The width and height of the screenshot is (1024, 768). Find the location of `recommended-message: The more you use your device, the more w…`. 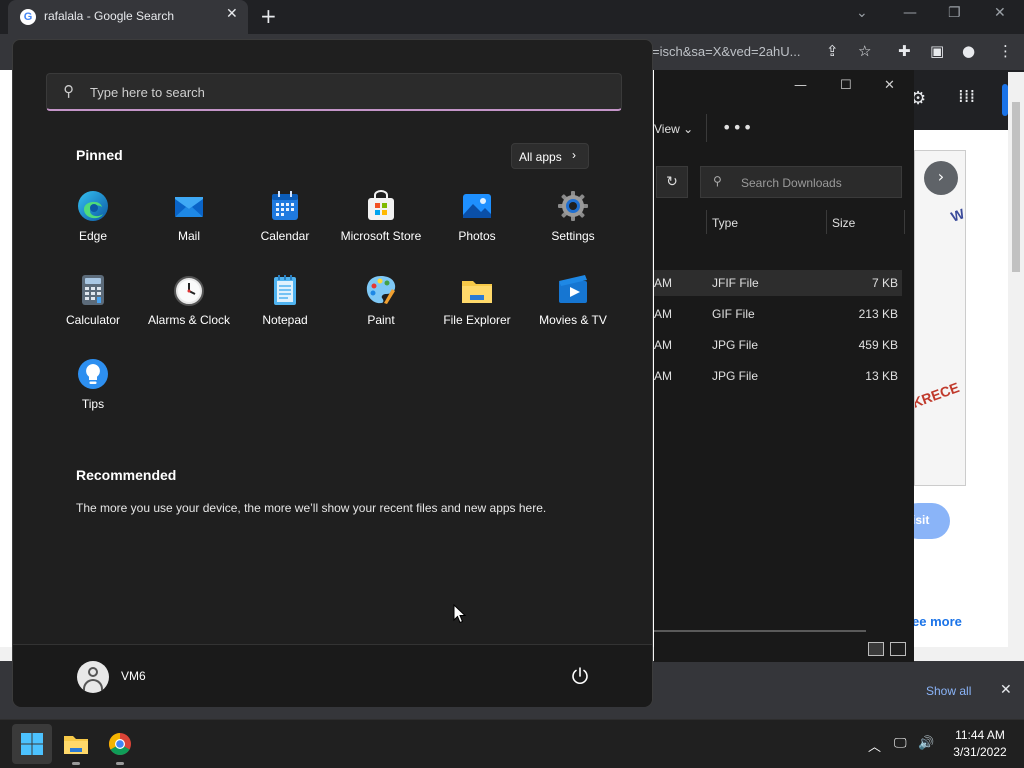

recommended-message: The more you use your device, the more w… is located at coordinates (311, 508).